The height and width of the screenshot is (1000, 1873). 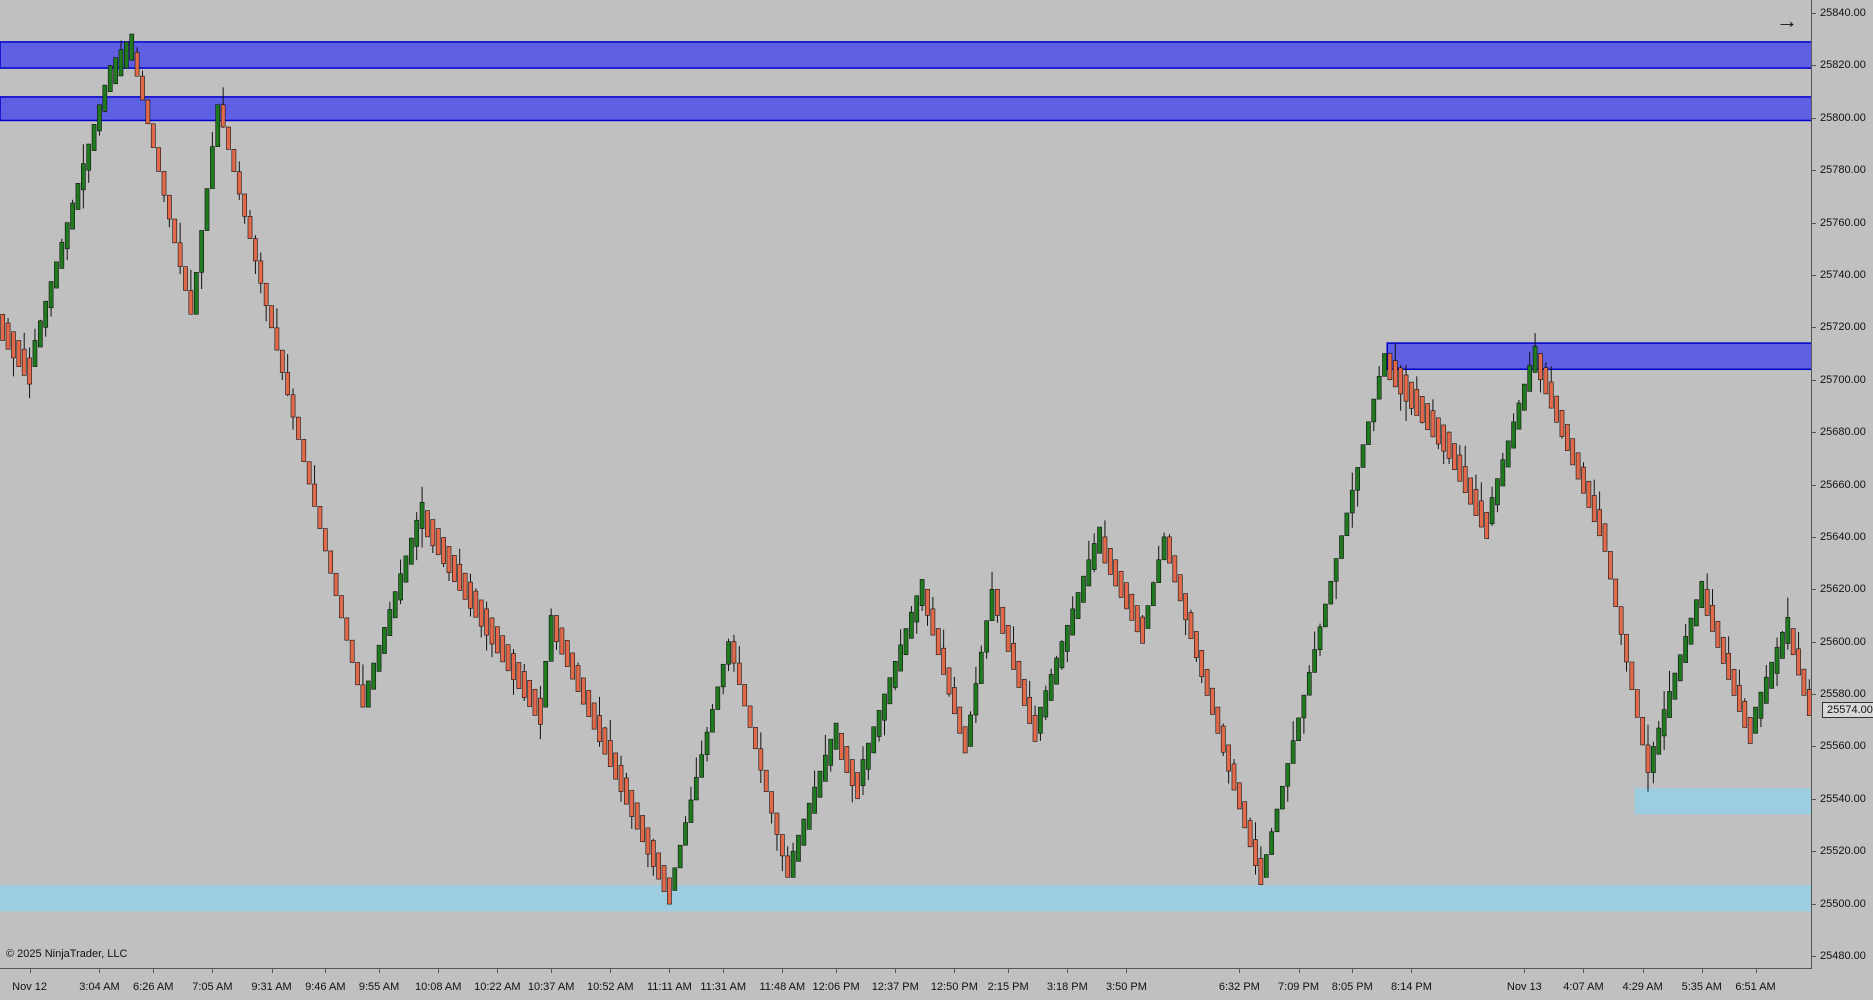 I want to click on time-tick-label: 10:08 AM, so click(x=438, y=987).